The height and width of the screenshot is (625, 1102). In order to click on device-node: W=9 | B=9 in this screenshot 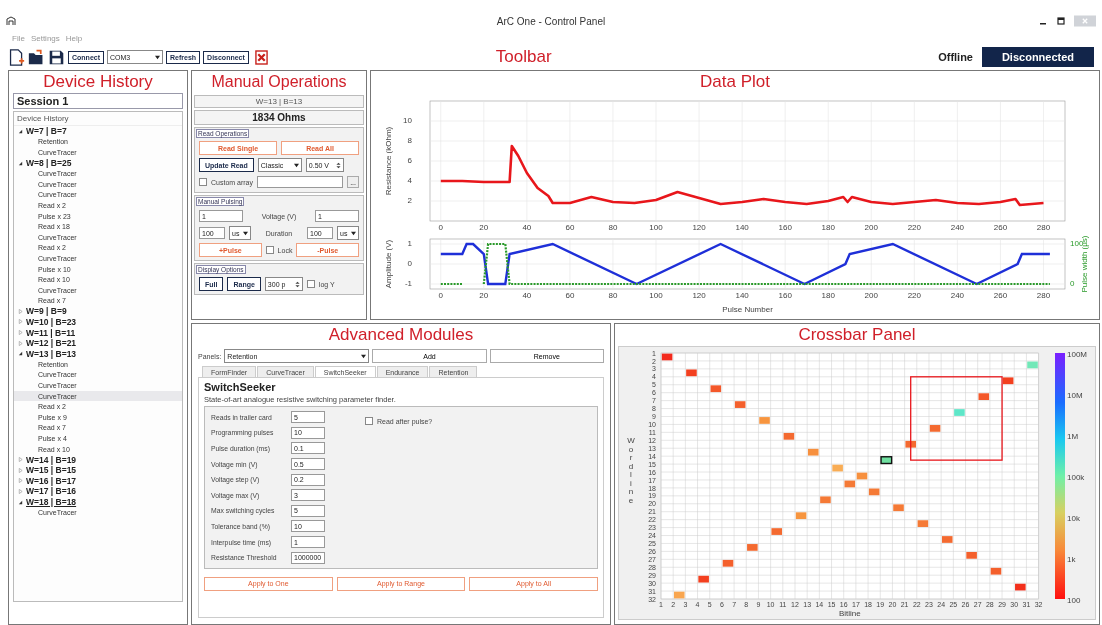, I will do `click(46, 311)`.